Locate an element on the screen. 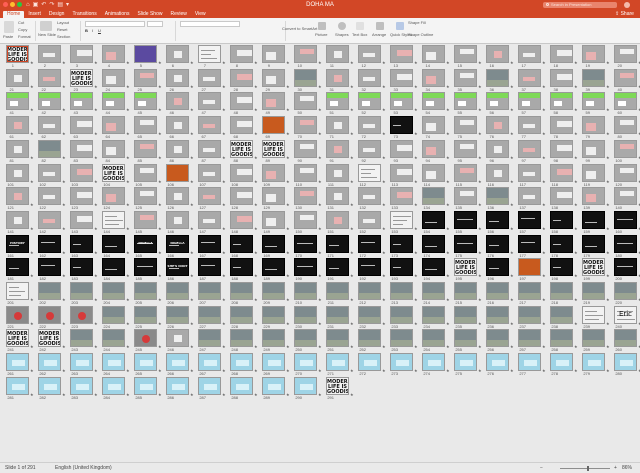 This screenshot has height=473, width=640. convert-smartart-button: Convert to SmartArt is located at coordinates (299, 29).